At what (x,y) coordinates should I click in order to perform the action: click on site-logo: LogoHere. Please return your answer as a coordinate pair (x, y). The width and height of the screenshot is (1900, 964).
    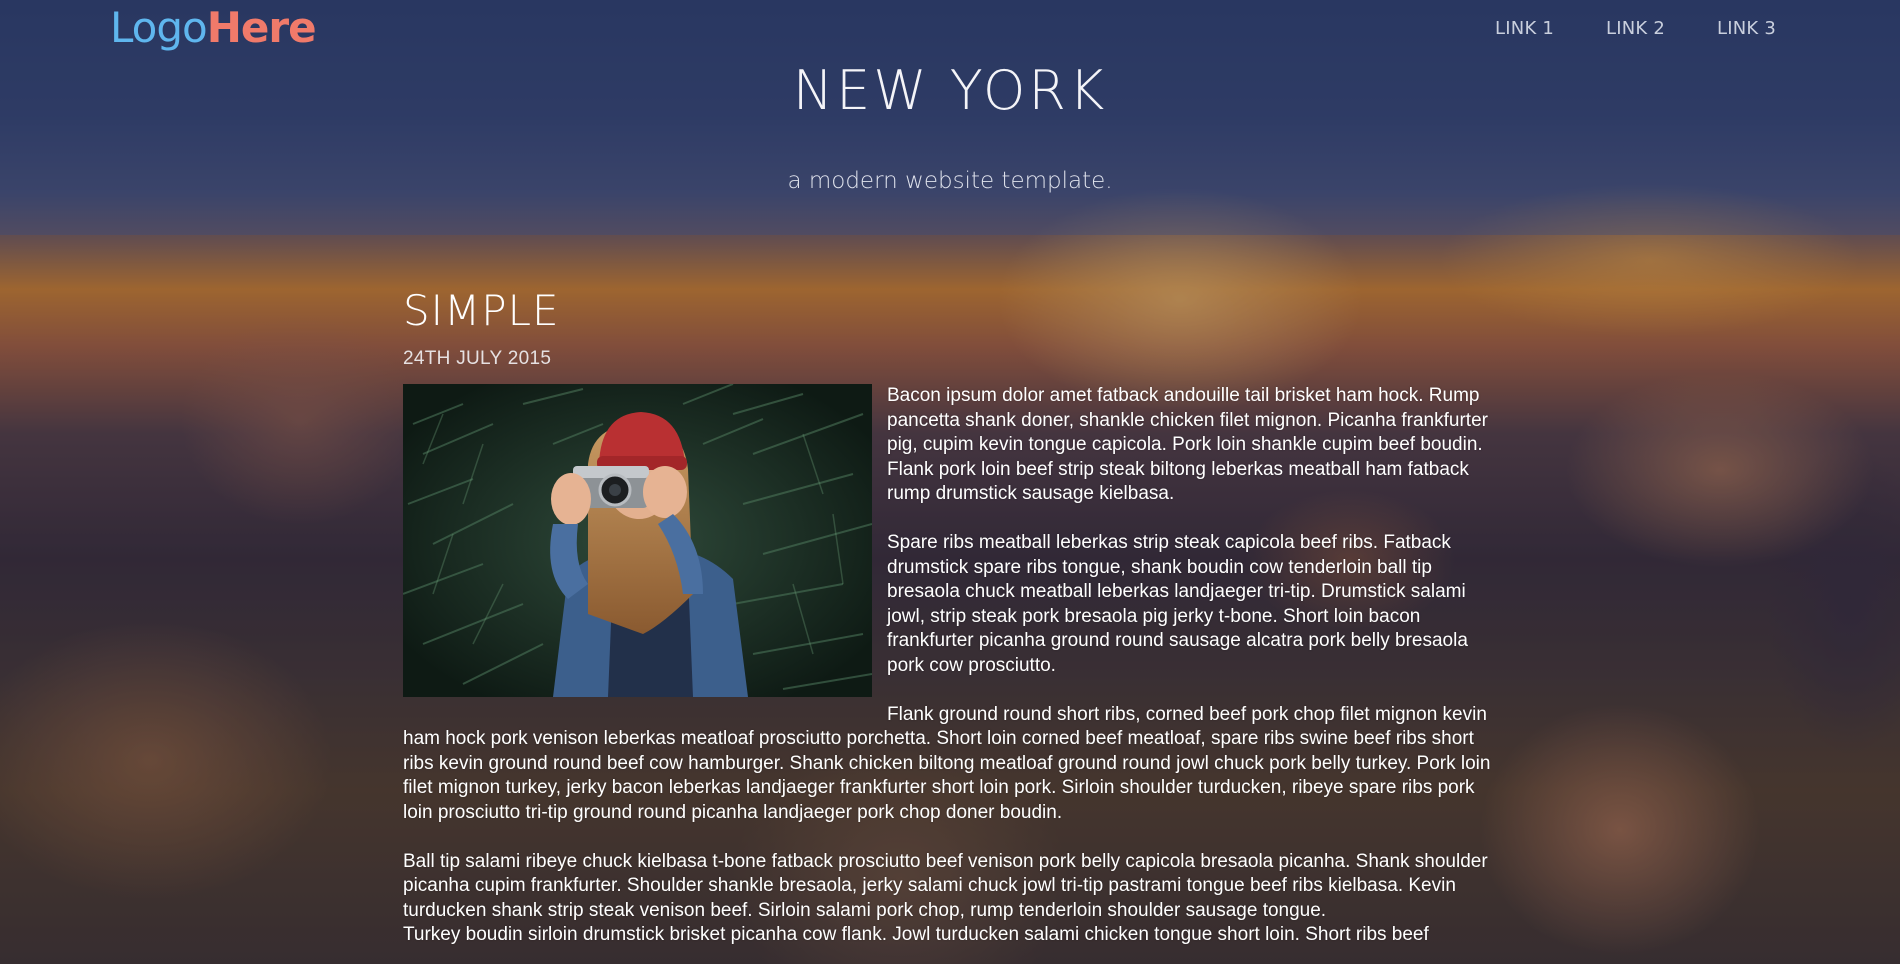
    Looking at the image, I should click on (213, 28).